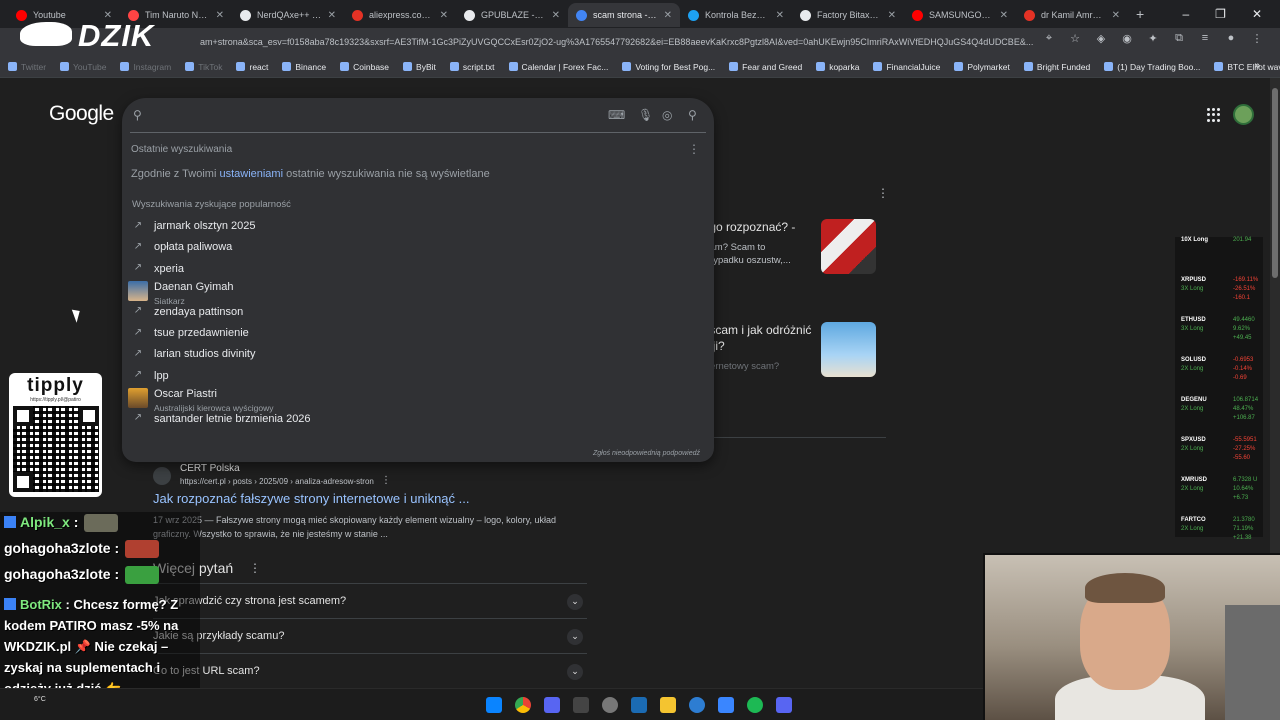 The height and width of the screenshot is (720, 1280). I want to click on spotify-icon, so click(755, 705).